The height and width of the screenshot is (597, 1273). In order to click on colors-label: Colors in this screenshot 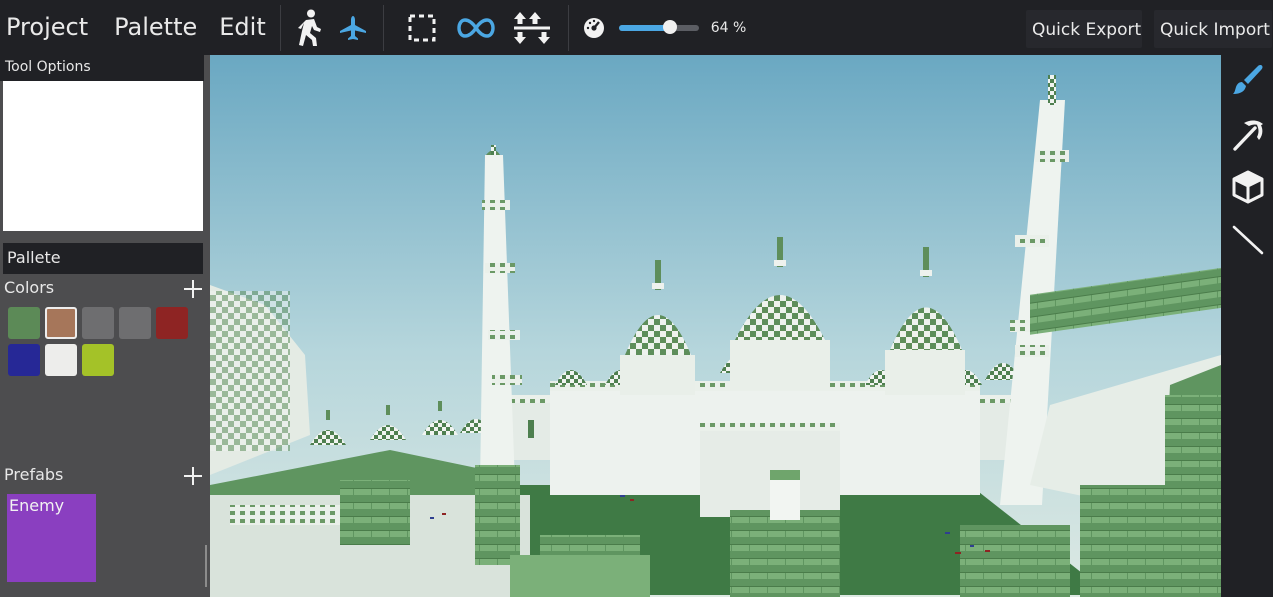, I will do `click(29, 287)`.